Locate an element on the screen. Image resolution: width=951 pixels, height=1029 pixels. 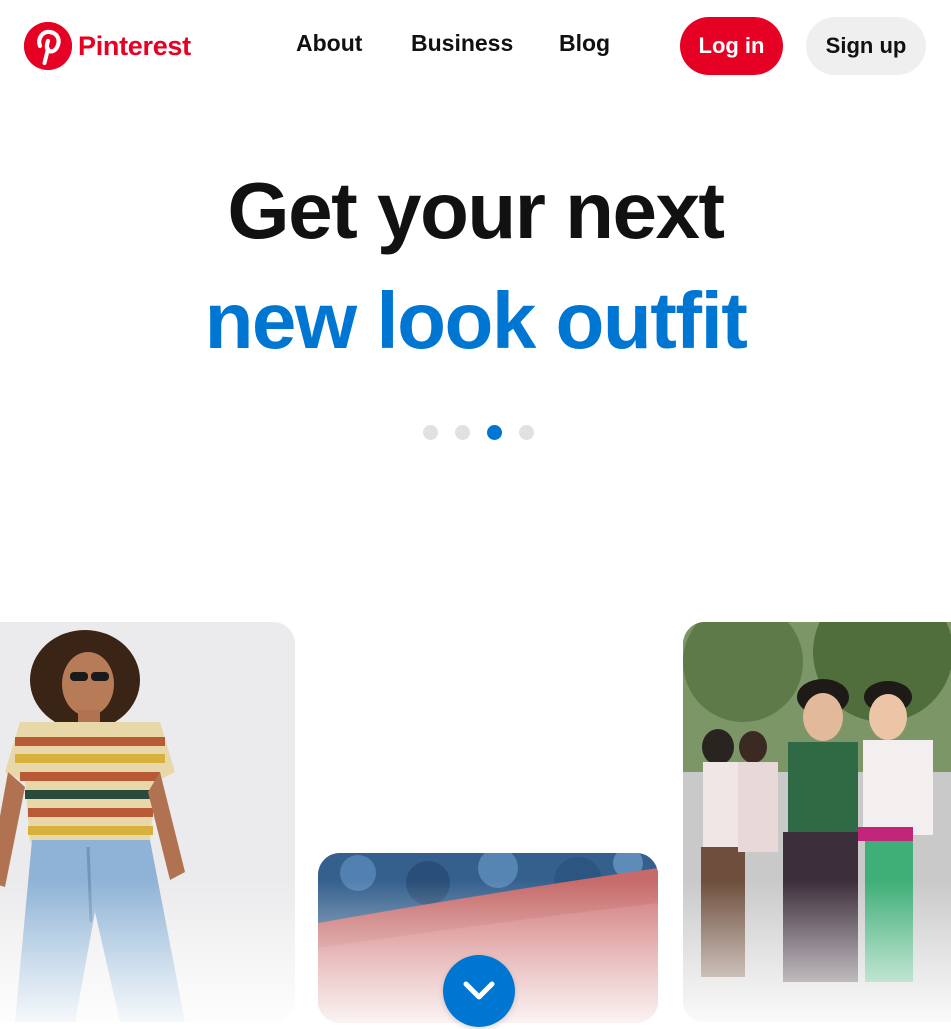
scroll-down-button is located at coordinates (479, 991).